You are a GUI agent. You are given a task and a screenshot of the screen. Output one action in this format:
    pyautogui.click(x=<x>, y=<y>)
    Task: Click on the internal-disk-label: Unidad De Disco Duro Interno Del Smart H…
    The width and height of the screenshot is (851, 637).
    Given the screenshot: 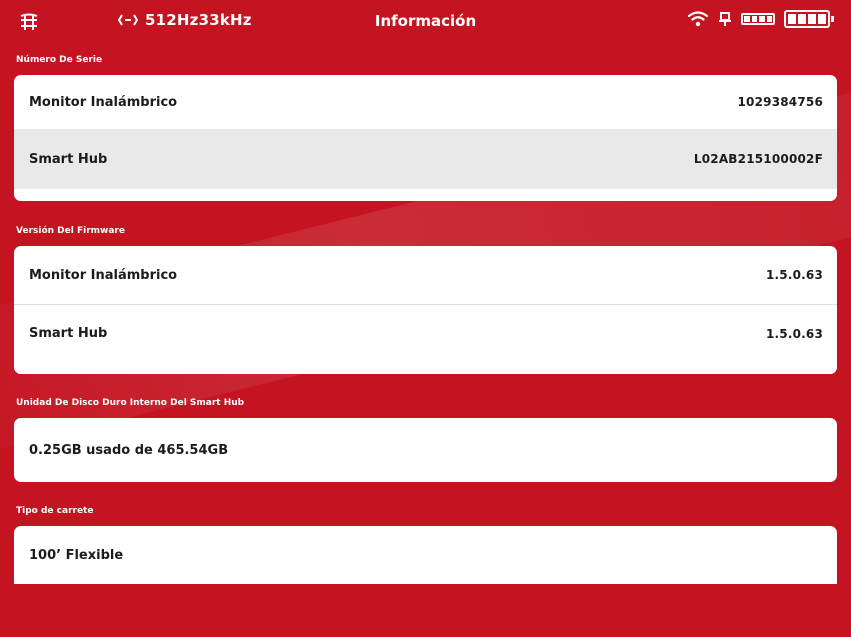 What is the action you would take?
    pyautogui.click(x=130, y=403)
    